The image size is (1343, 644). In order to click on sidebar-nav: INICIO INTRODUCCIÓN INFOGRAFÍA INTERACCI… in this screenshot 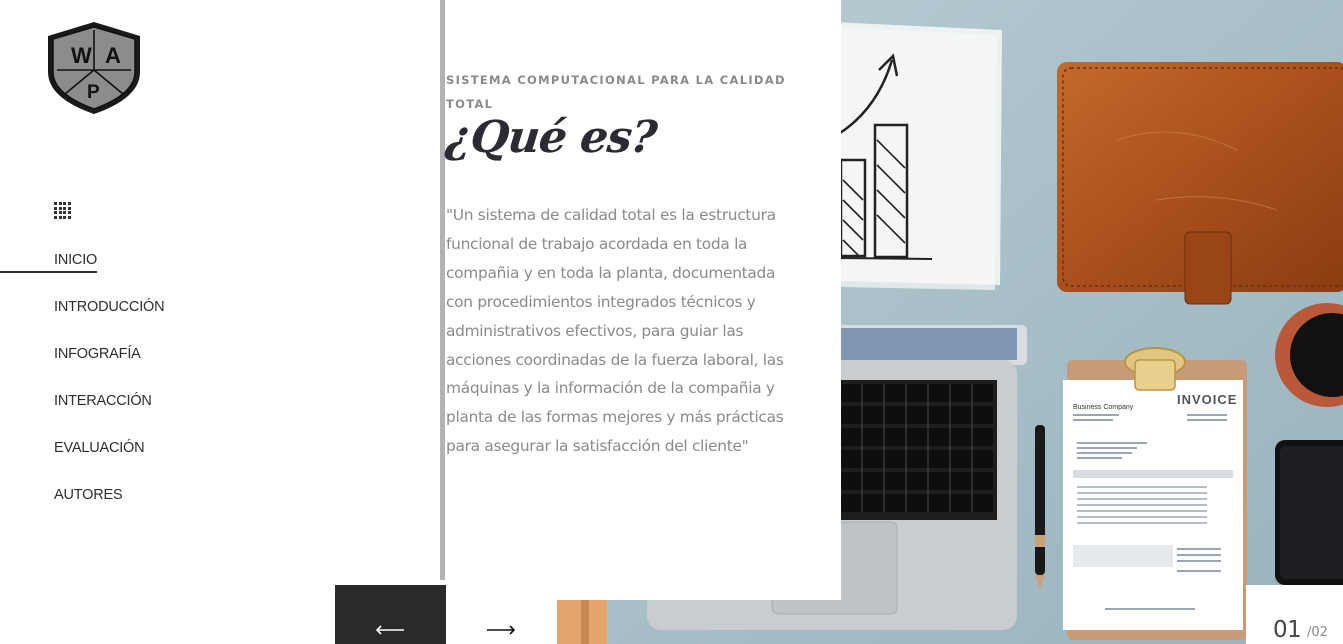, I will do `click(165, 391)`.